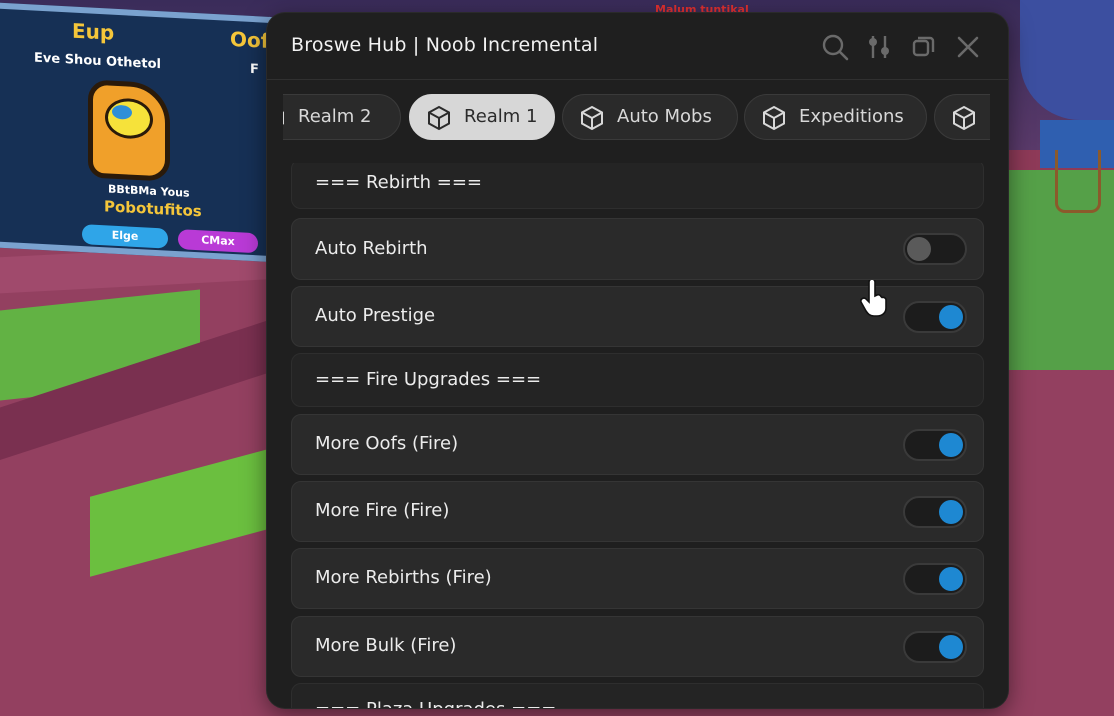 The height and width of the screenshot is (716, 1114). I want to click on more-fire-toggle, so click(935, 512).